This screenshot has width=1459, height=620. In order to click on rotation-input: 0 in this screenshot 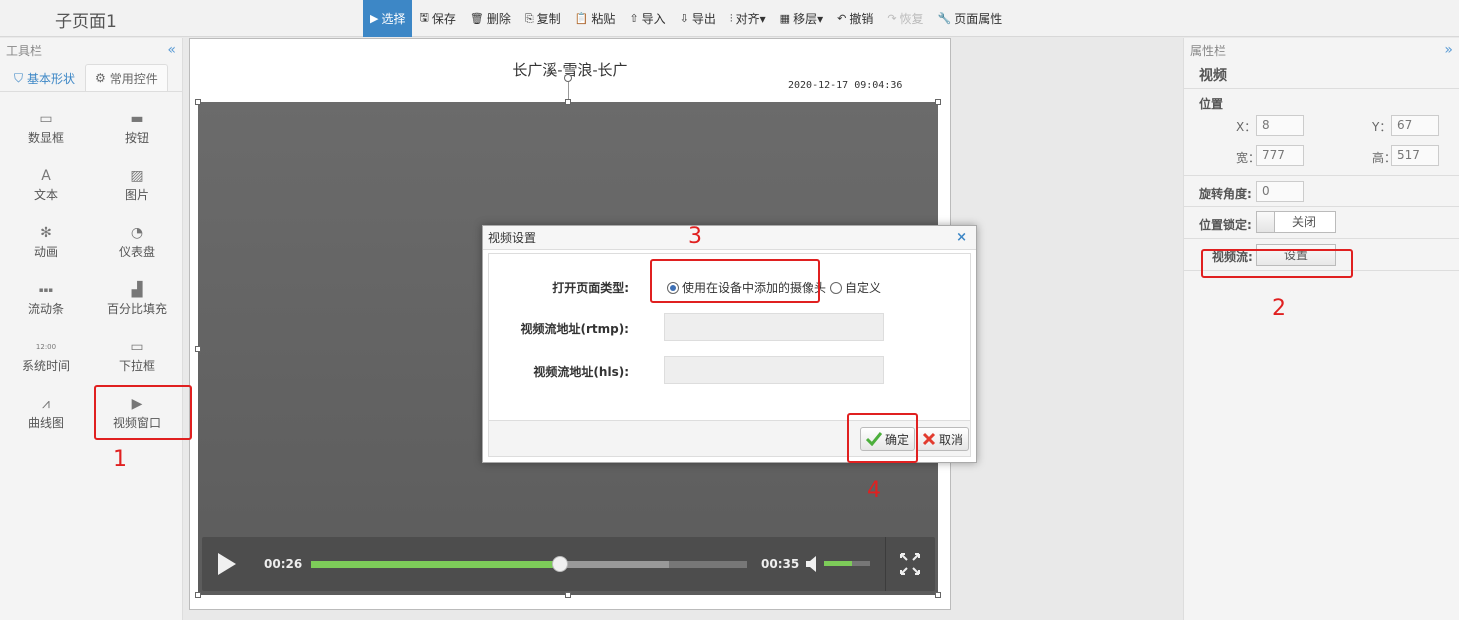, I will do `click(1280, 191)`.